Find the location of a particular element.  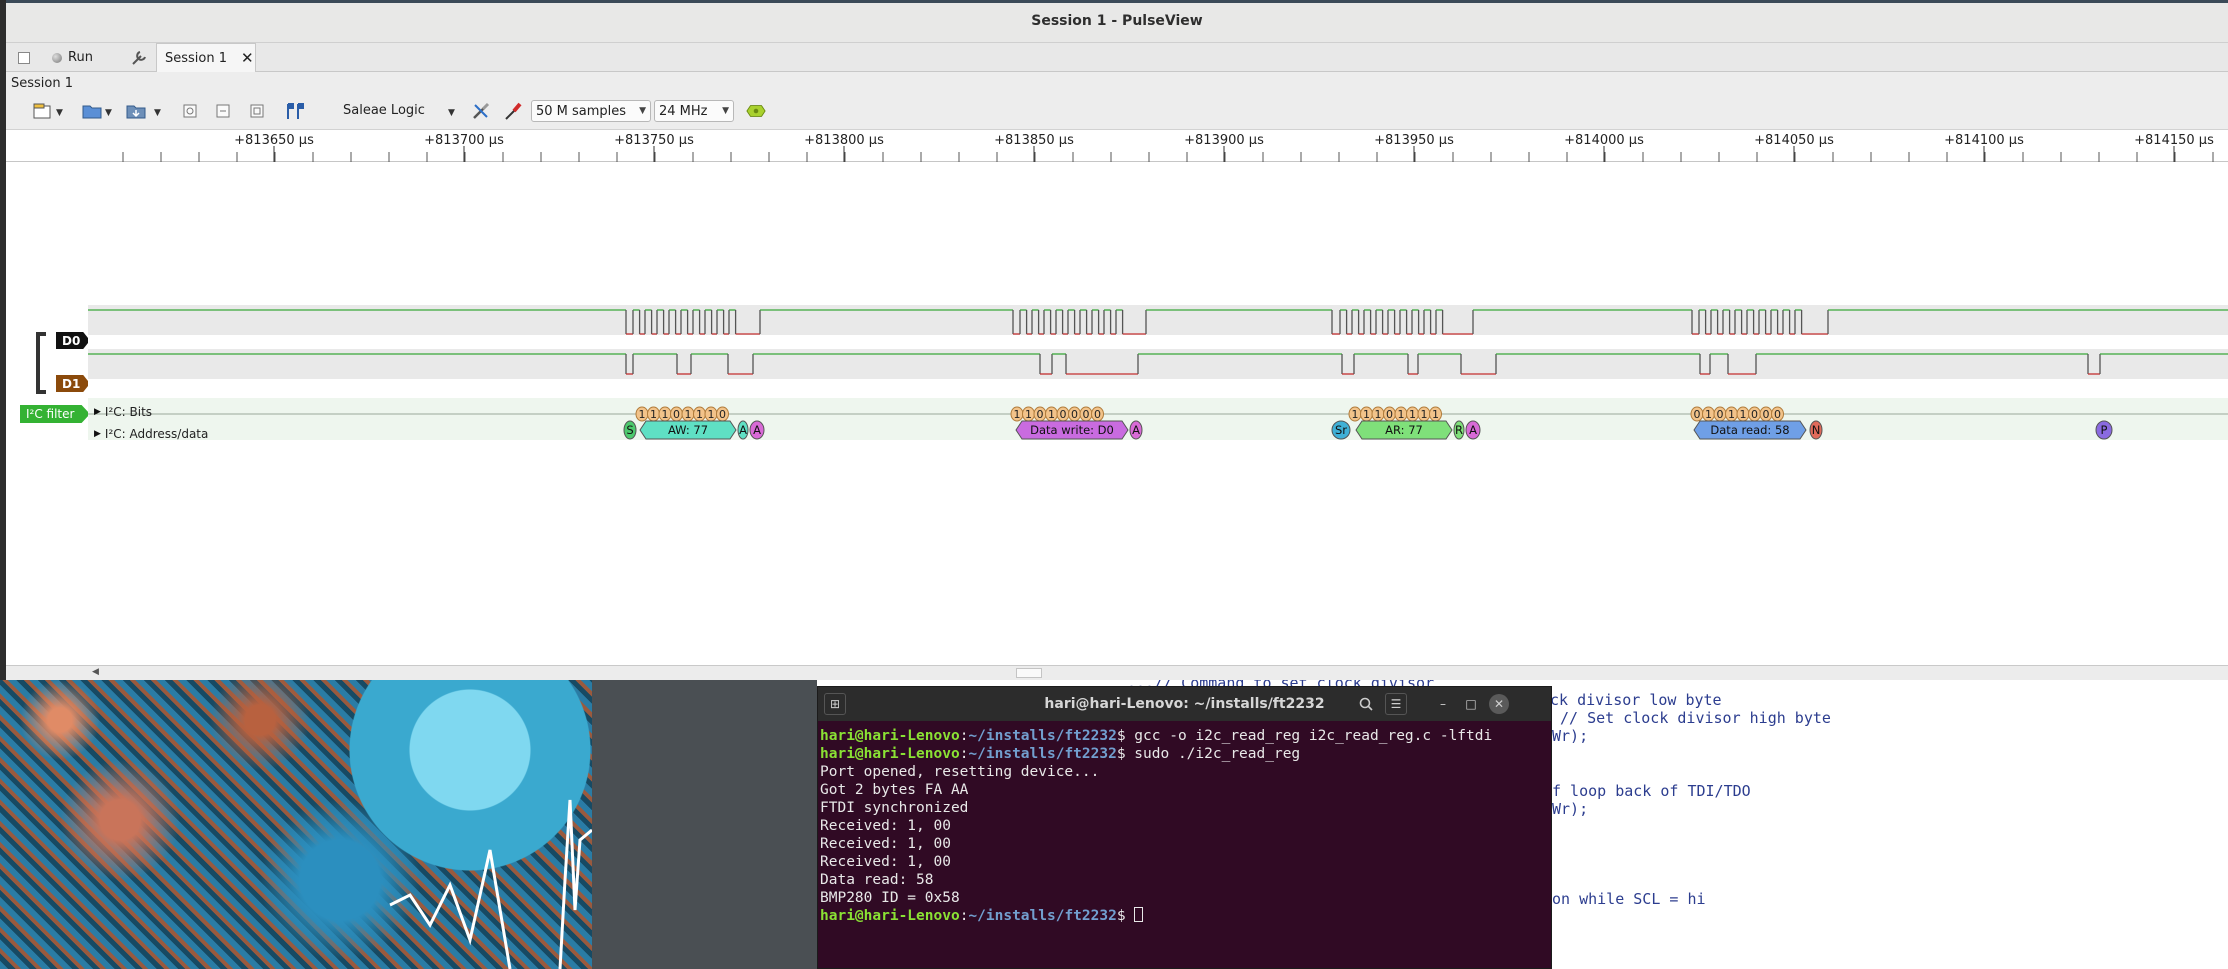

zoom-fit-icon is located at coordinates (257, 111).